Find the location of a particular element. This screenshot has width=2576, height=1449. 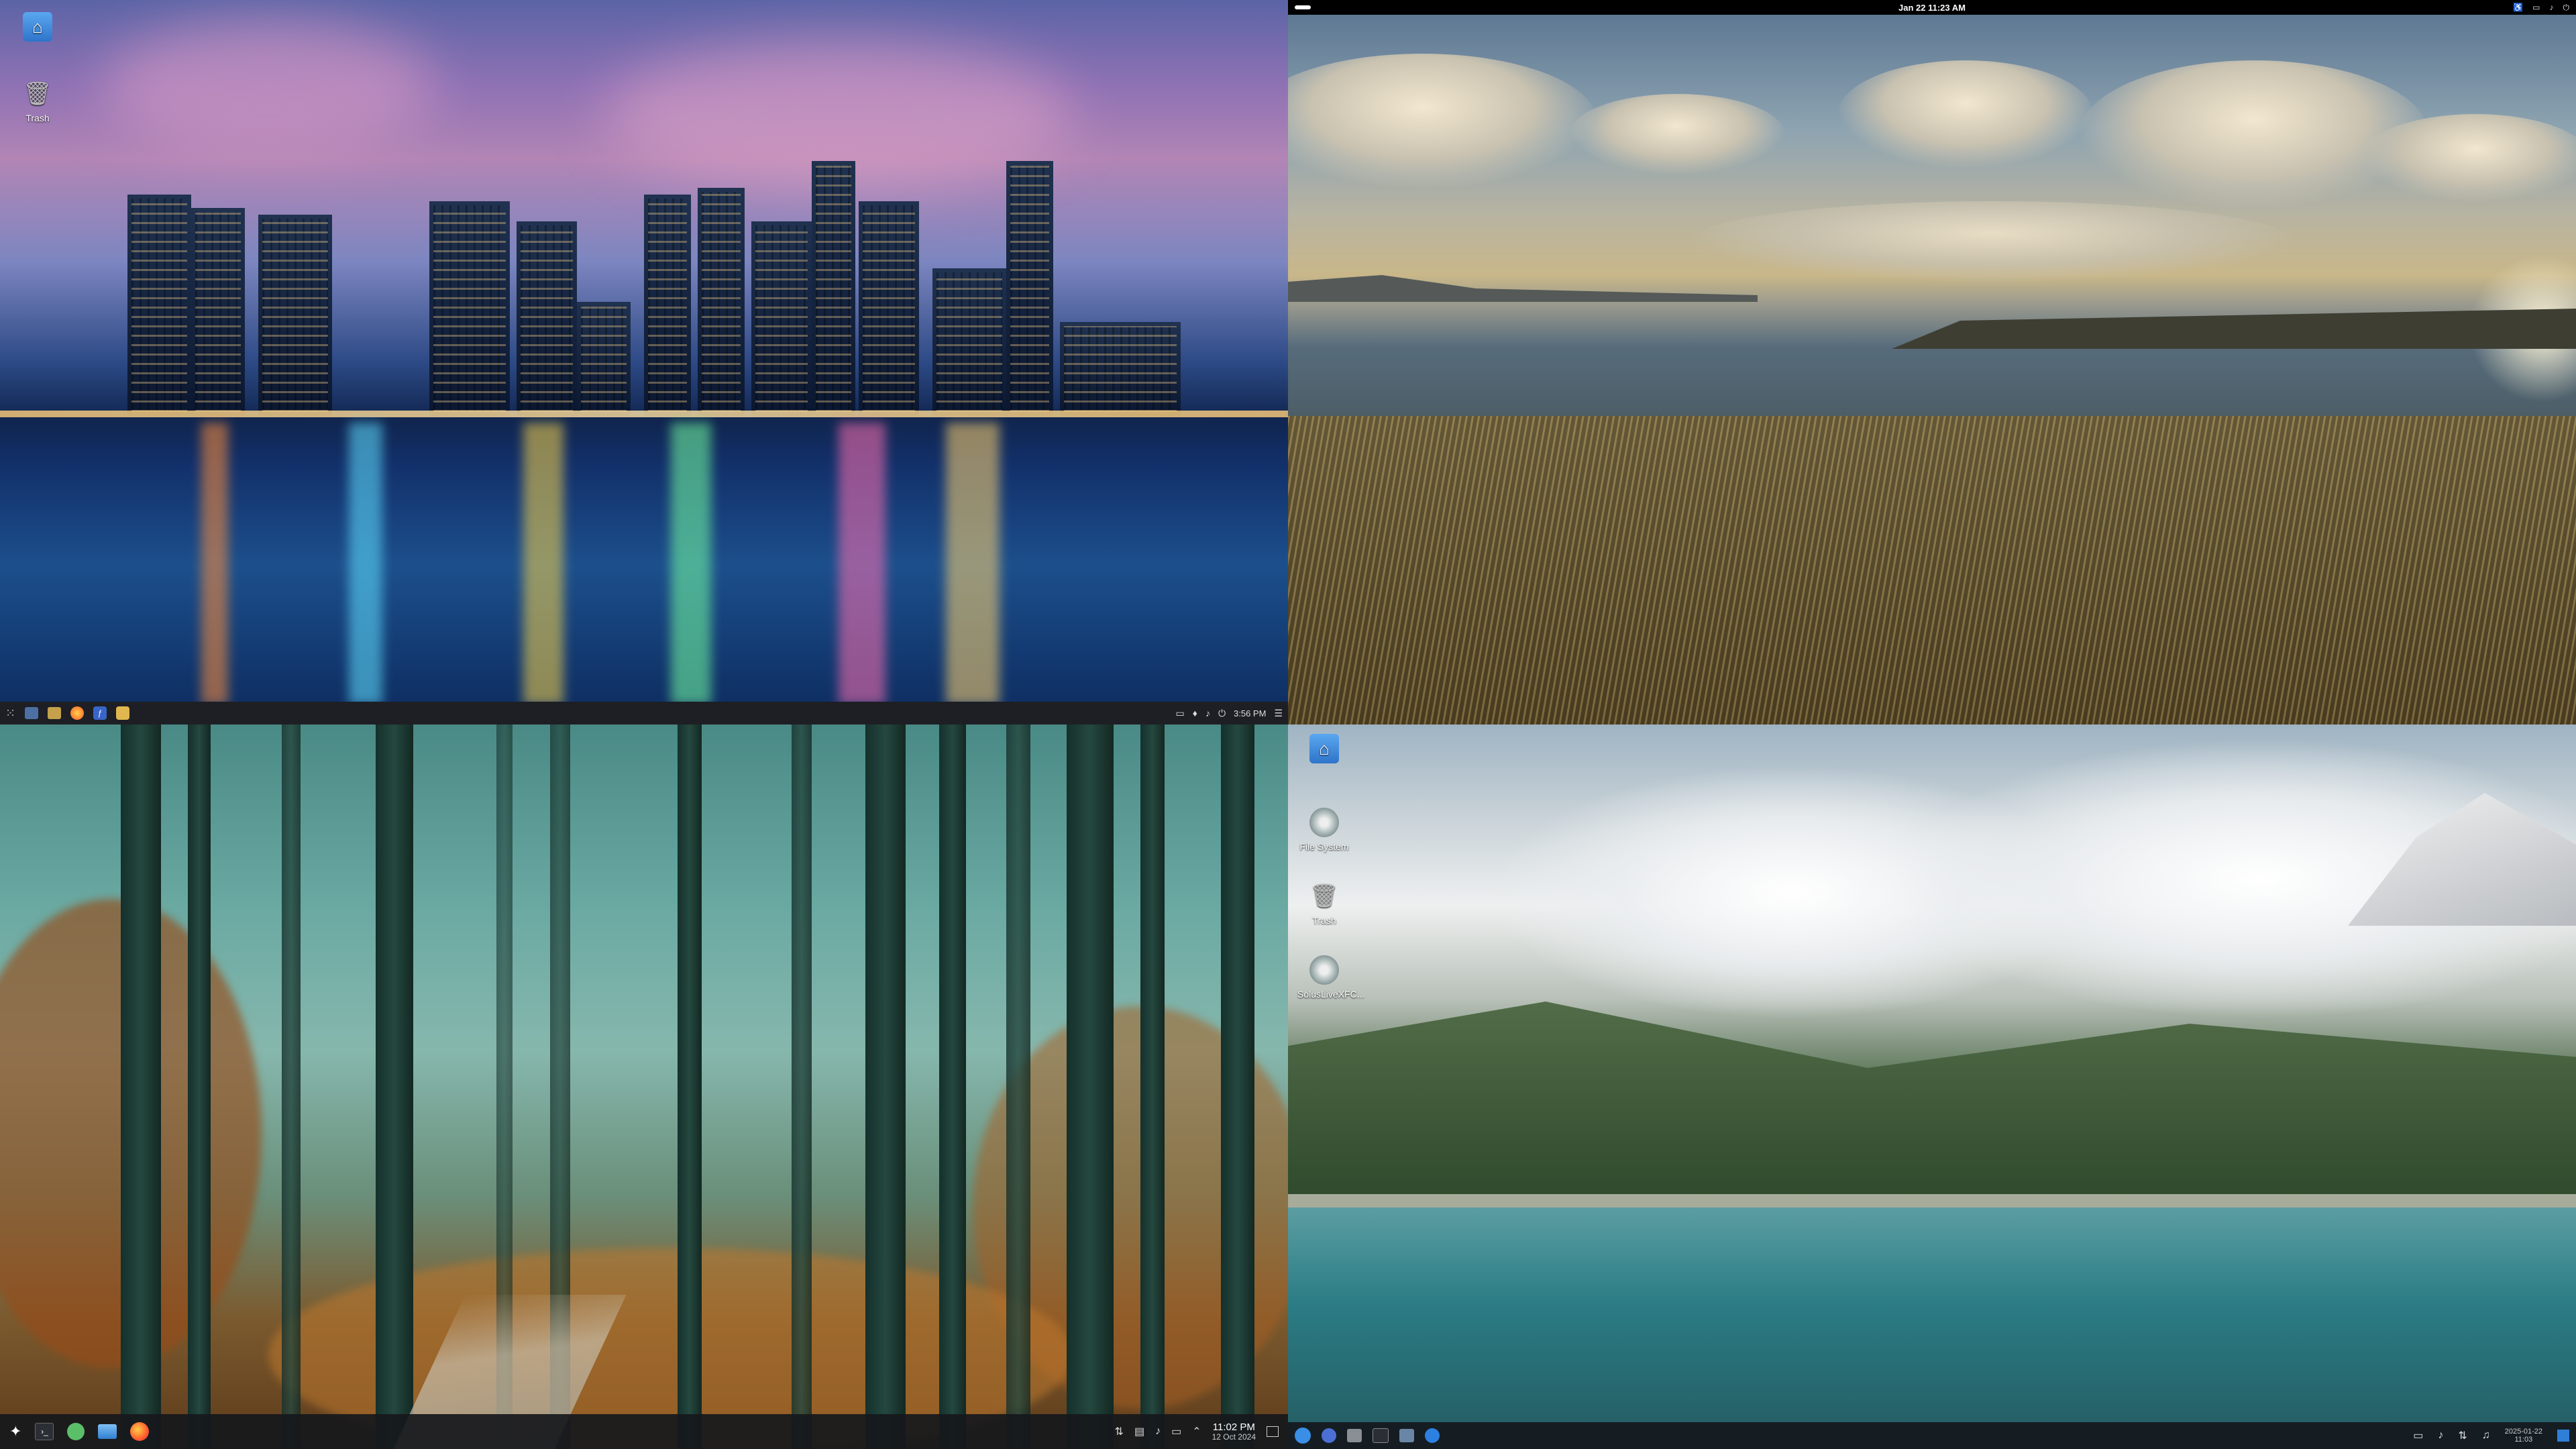

bottom-panel: ⁙ ƒ ▭ ♦ ♪ ⏻ 3:56 PM ☰ is located at coordinates (644, 713).